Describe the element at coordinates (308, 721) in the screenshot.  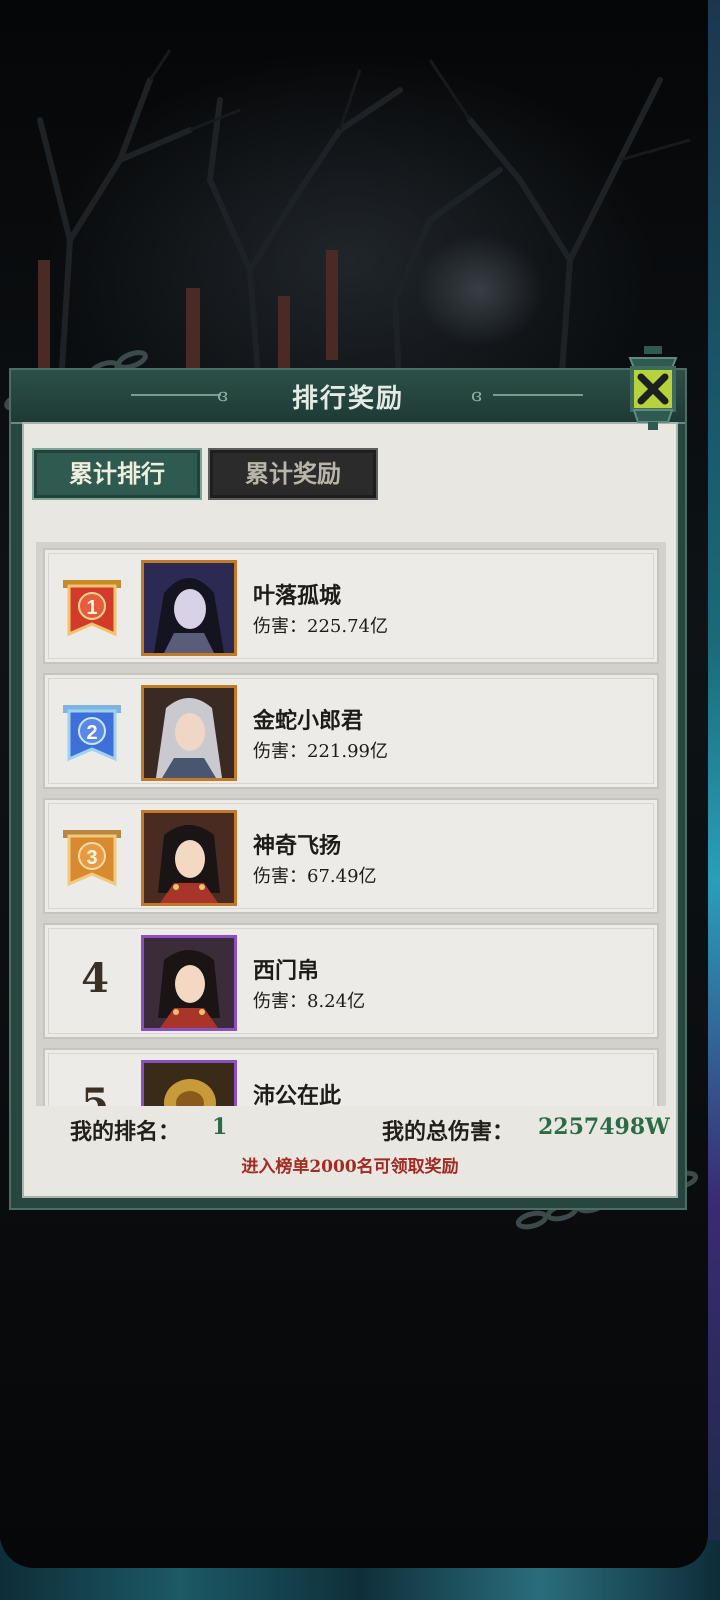
I see `player-name: 金蛇小郎君` at that location.